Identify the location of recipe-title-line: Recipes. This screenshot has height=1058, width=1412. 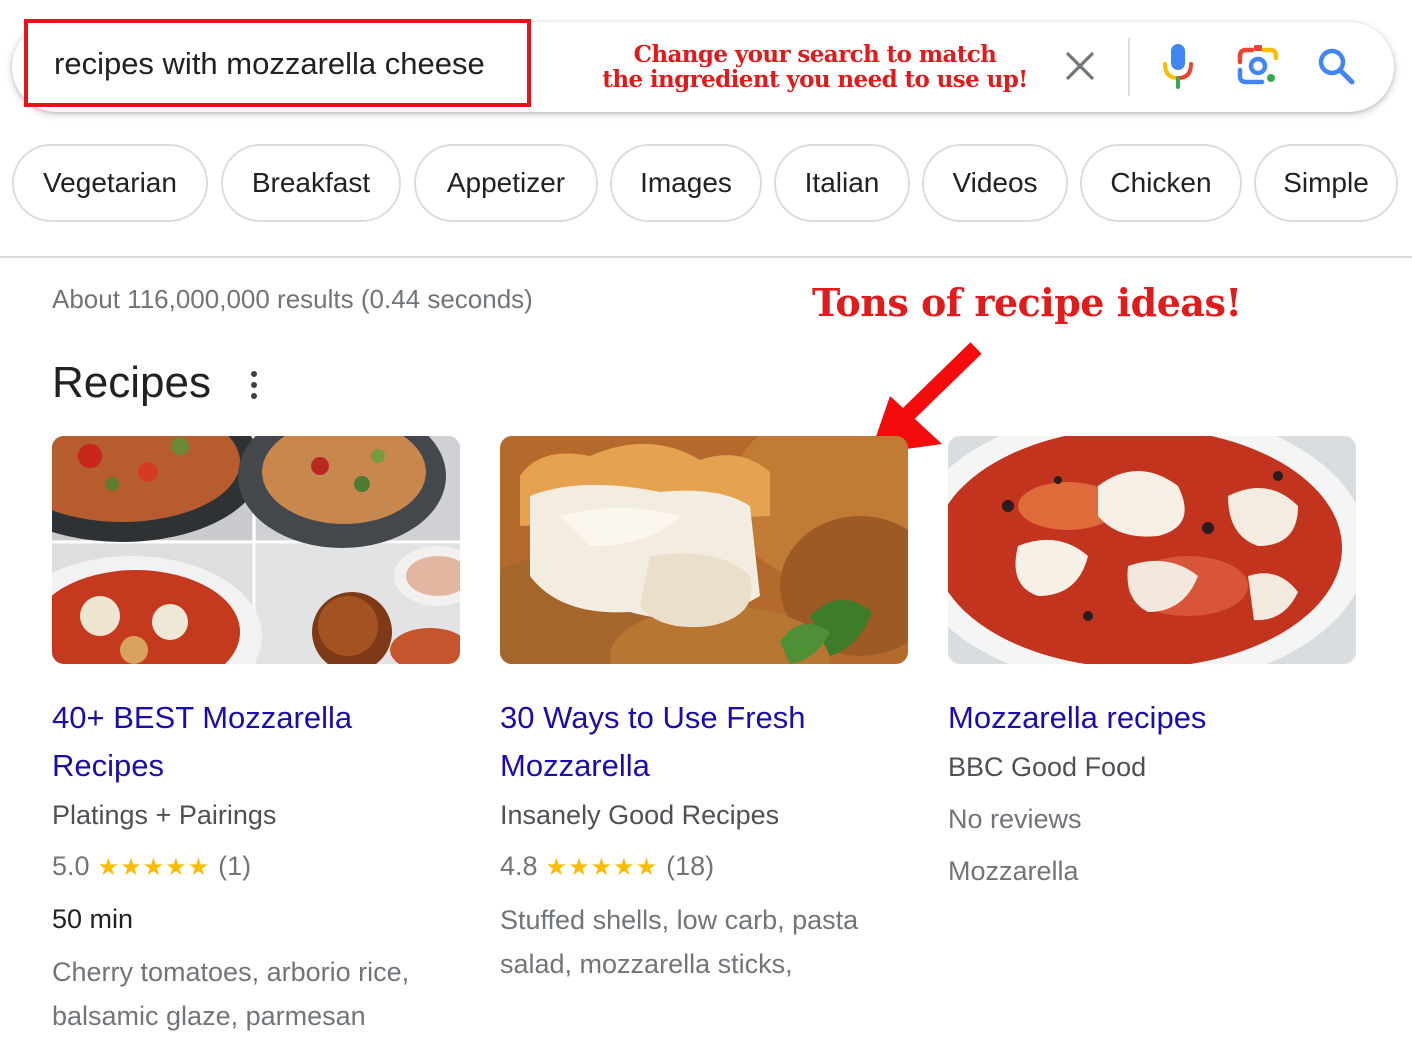
(256, 766).